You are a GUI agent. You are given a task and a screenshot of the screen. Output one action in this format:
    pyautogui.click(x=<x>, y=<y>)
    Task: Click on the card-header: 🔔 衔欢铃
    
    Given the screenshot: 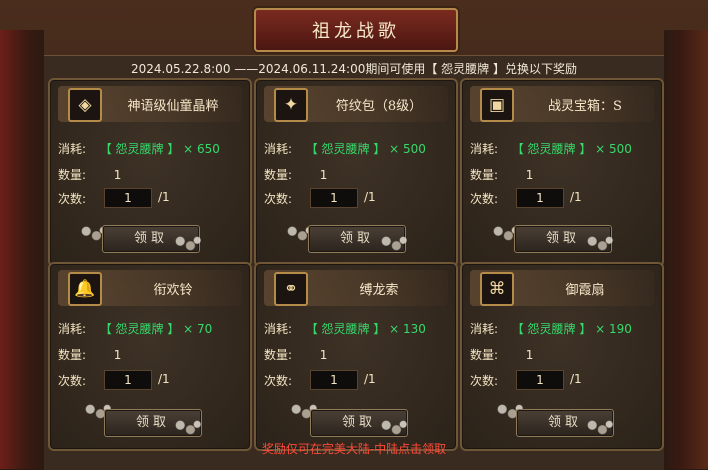 What is the action you would take?
    pyautogui.click(x=150, y=288)
    